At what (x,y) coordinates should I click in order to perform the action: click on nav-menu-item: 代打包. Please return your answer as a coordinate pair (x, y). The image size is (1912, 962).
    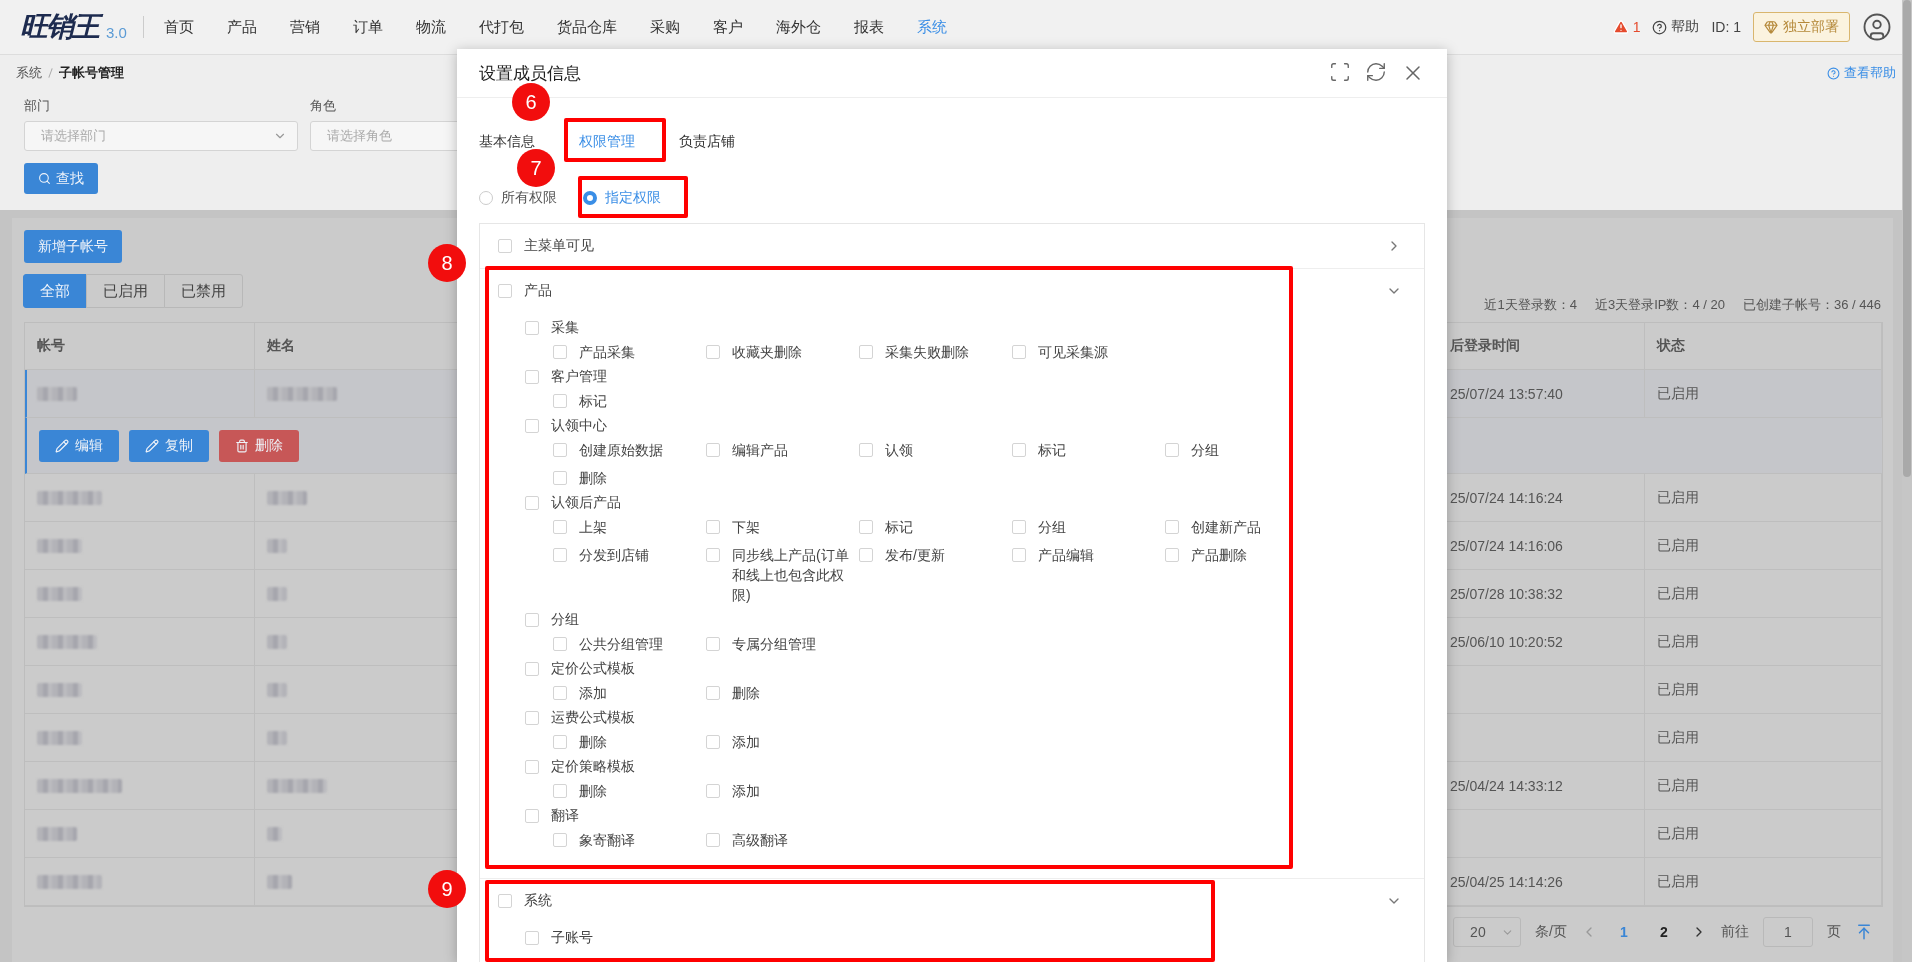
    Looking at the image, I should click on (501, 27).